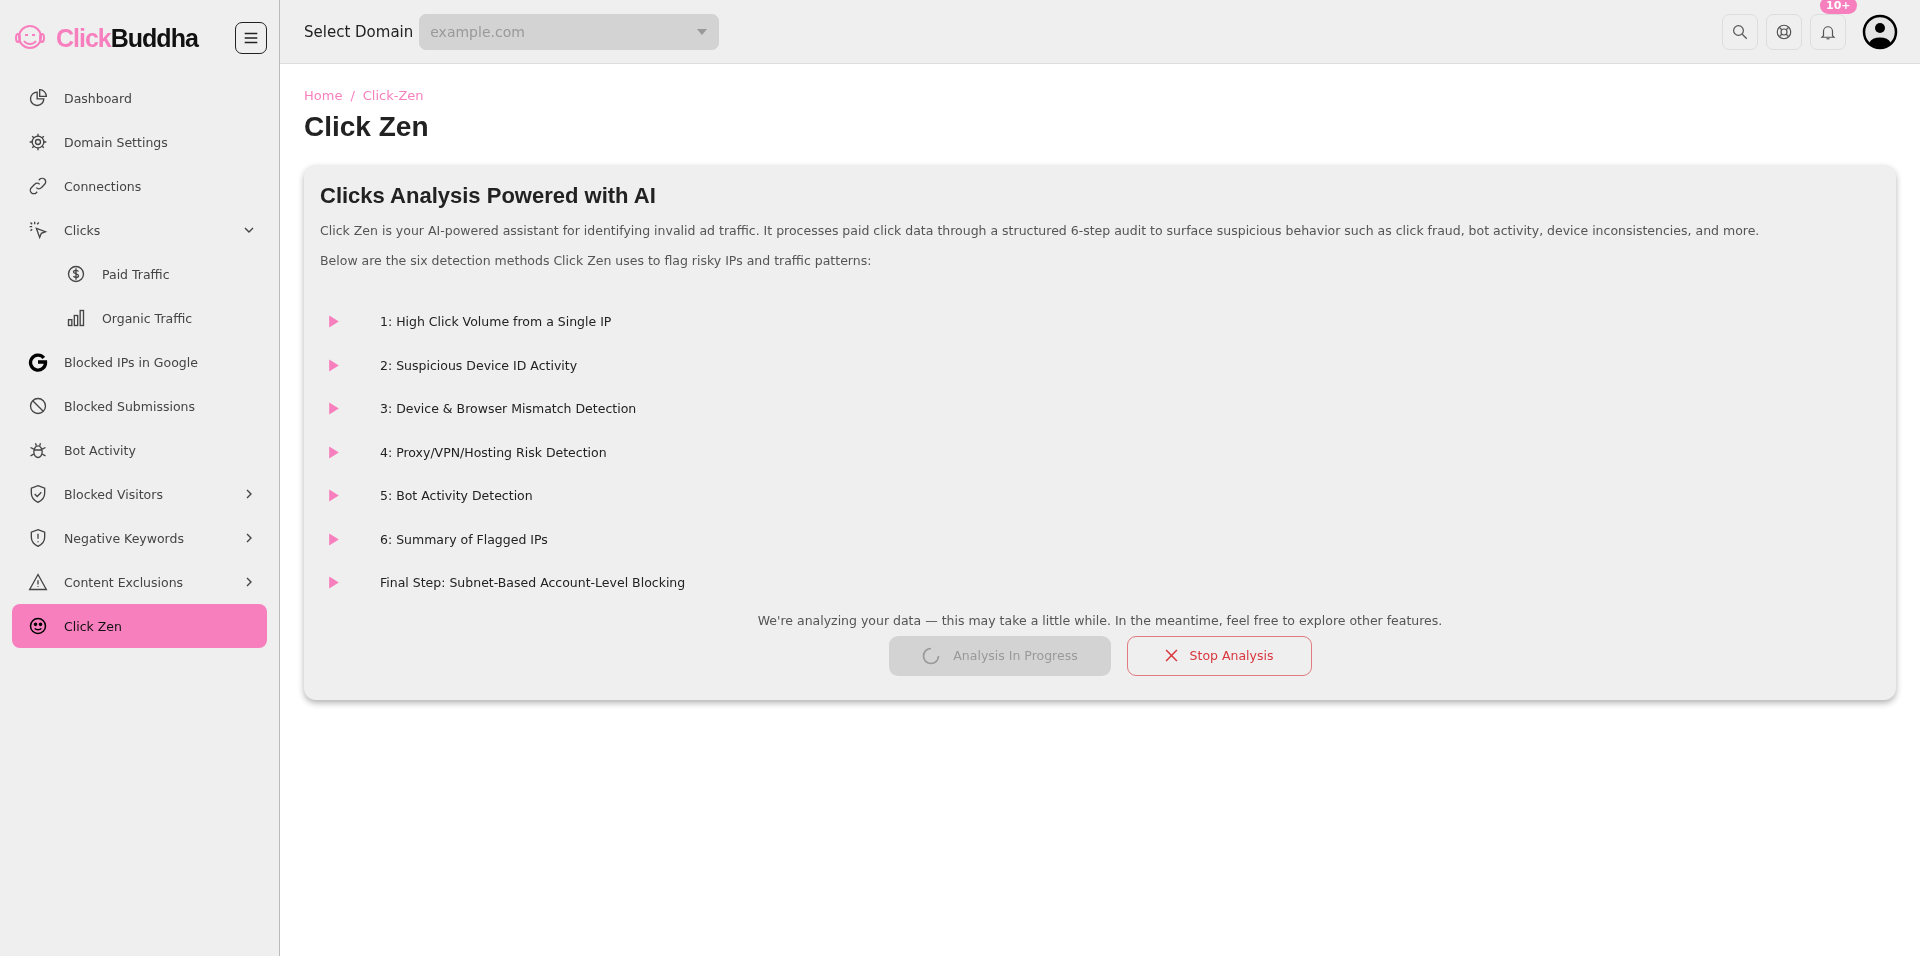 Image resolution: width=1920 pixels, height=956 pixels. Describe the element at coordinates (1838, 7) in the screenshot. I see `notification-badge: 10+` at that location.